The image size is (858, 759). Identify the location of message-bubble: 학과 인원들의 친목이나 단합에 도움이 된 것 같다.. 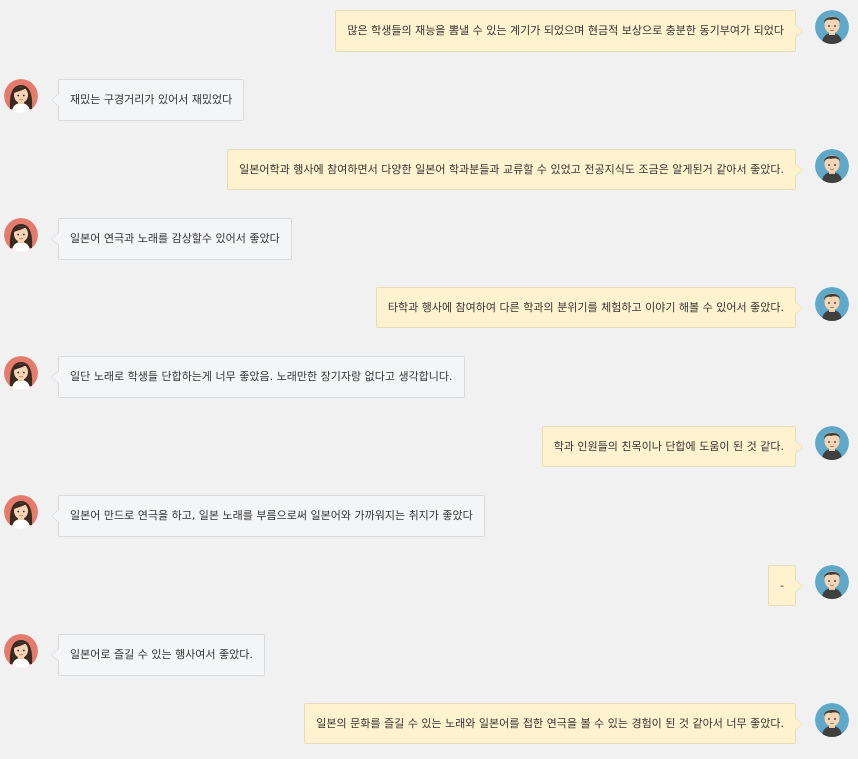
(672, 446).